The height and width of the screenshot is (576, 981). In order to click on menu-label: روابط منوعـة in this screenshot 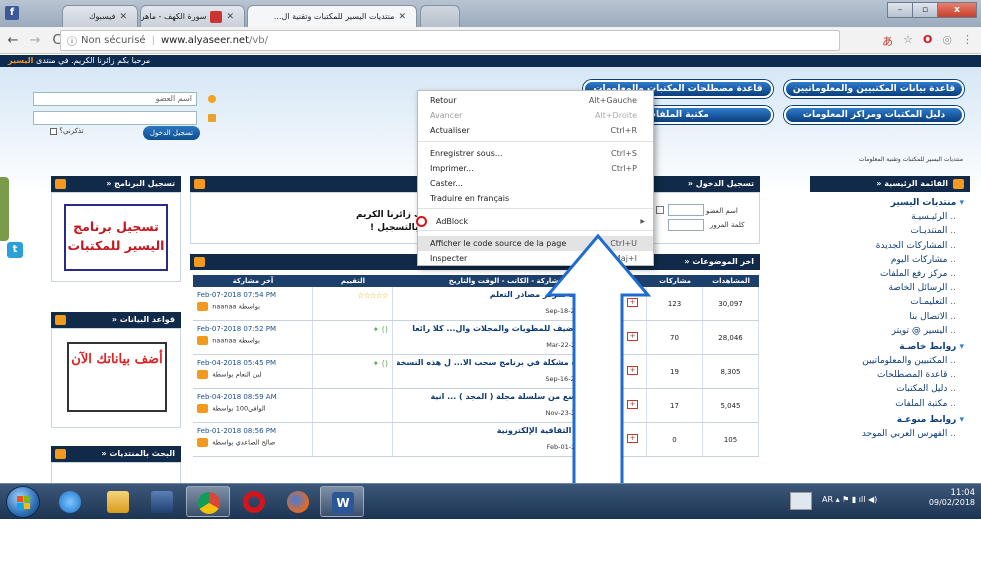, I will do `click(926, 419)`.